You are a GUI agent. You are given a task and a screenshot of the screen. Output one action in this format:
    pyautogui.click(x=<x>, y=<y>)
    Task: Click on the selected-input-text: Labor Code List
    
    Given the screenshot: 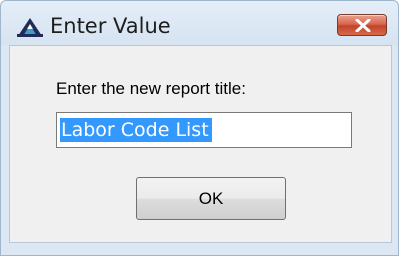 What is the action you would take?
    pyautogui.click(x=136, y=130)
    